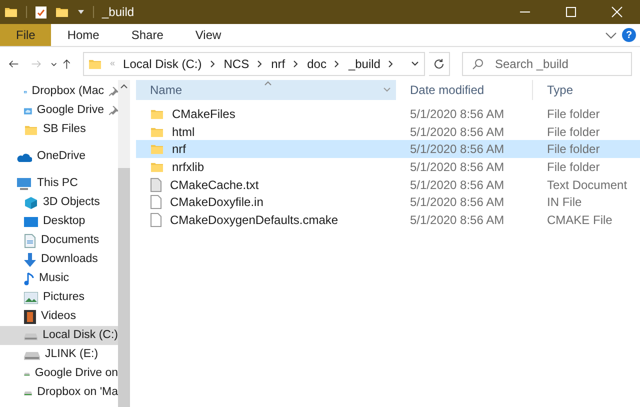 The image size is (640, 407). What do you see at coordinates (70, 110) in the screenshot?
I see `sidebar-label: Google Drive` at bounding box center [70, 110].